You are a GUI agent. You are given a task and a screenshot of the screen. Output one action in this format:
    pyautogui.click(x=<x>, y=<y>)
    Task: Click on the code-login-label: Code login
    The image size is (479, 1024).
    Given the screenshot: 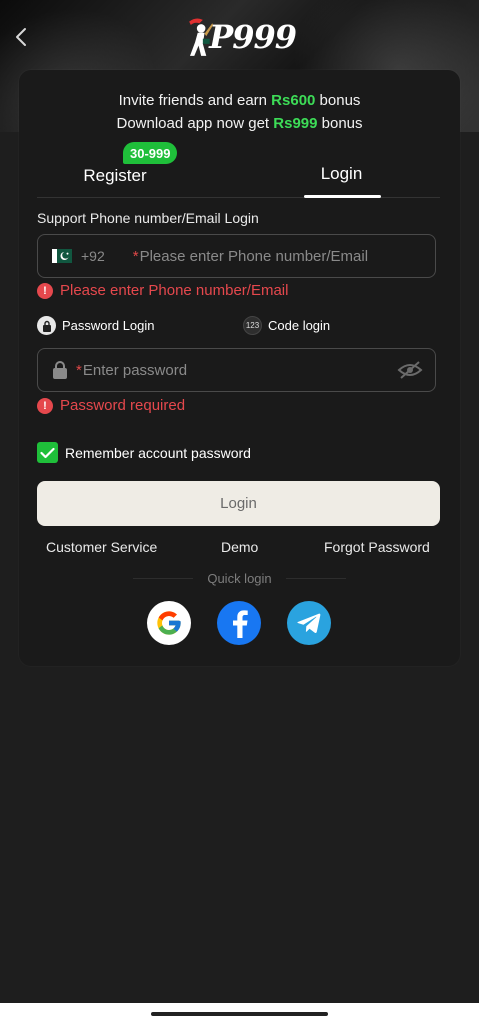 What is the action you would take?
    pyautogui.click(x=299, y=325)
    